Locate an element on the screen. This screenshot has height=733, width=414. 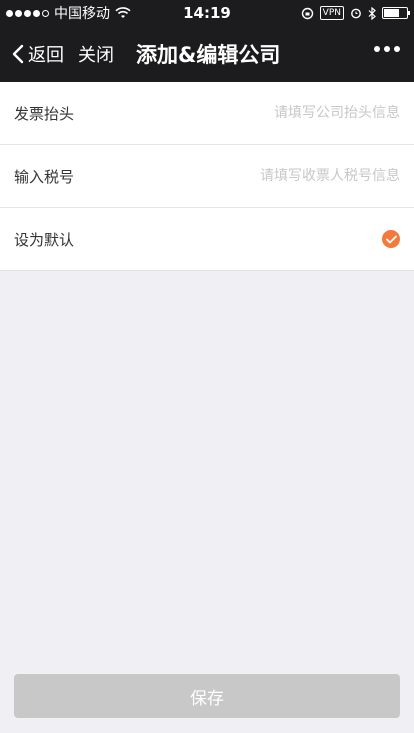
status-time: 14:19 is located at coordinates (207, 13).